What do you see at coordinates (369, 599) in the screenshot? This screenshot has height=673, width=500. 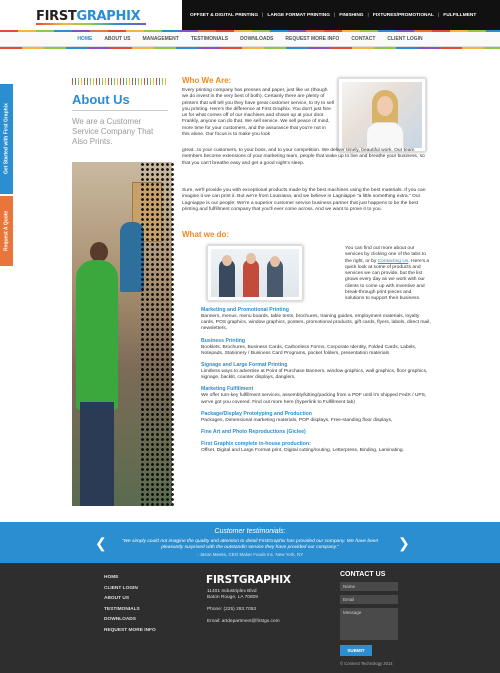 I see `email-field: Email` at bounding box center [369, 599].